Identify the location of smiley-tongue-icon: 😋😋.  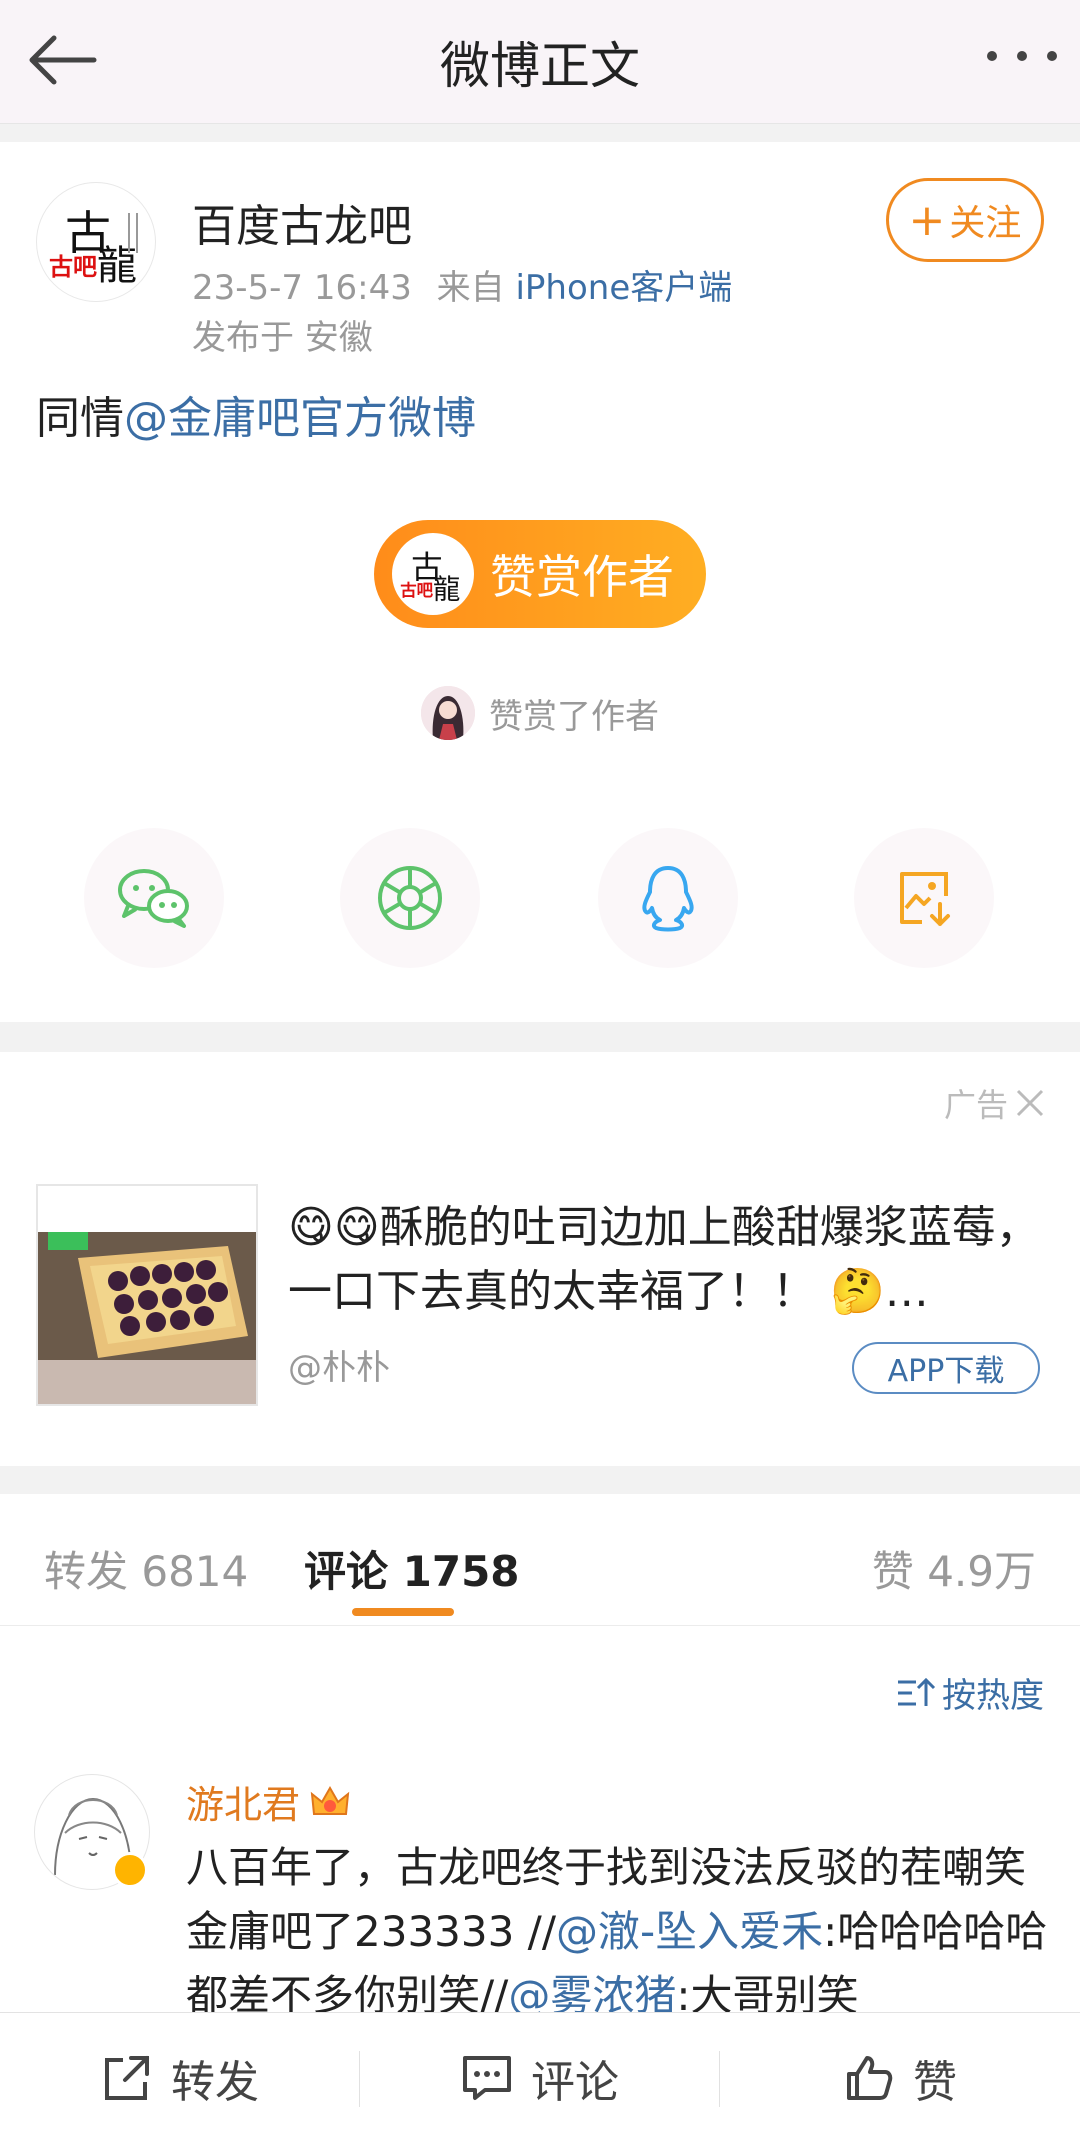
(334, 1227).